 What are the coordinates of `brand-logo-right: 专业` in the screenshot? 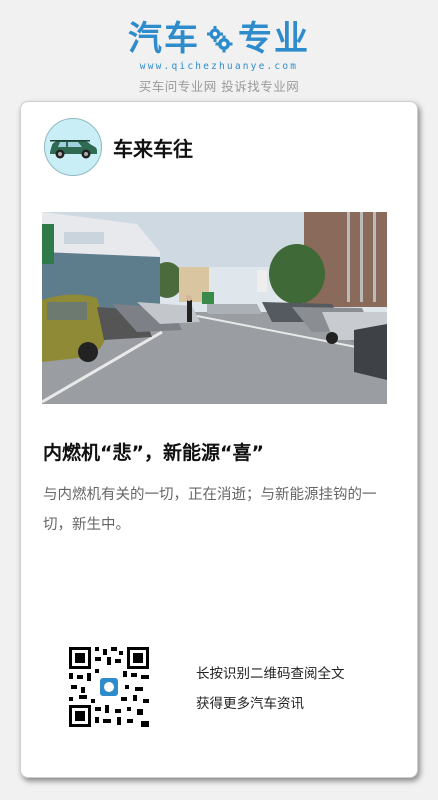 It's located at (274, 39).